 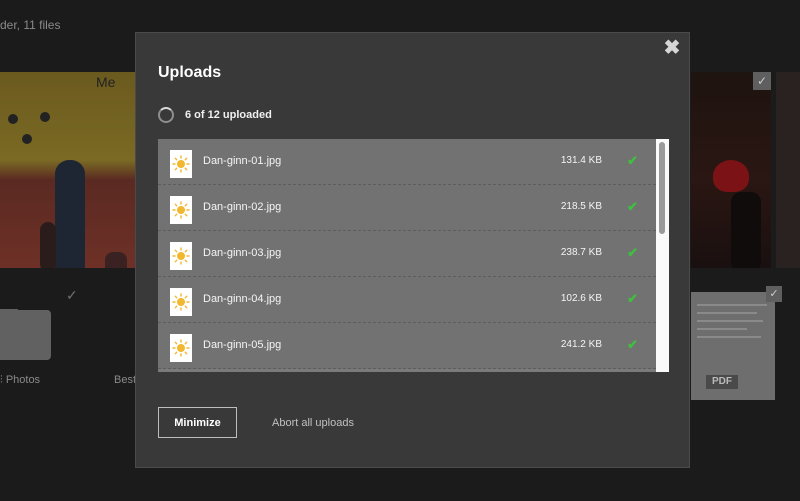 I want to click on upload-status: 6 of 12 uploaded, so click(x=215, y=115).